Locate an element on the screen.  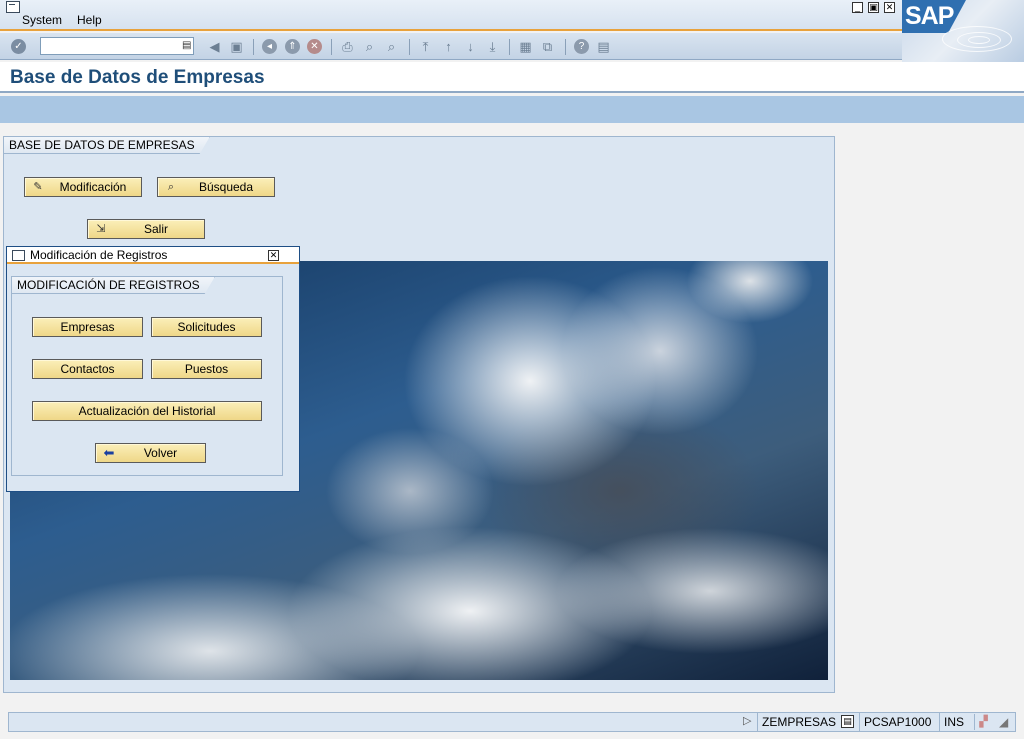
minimize-icon: _ is located at coordinates (857, 7).